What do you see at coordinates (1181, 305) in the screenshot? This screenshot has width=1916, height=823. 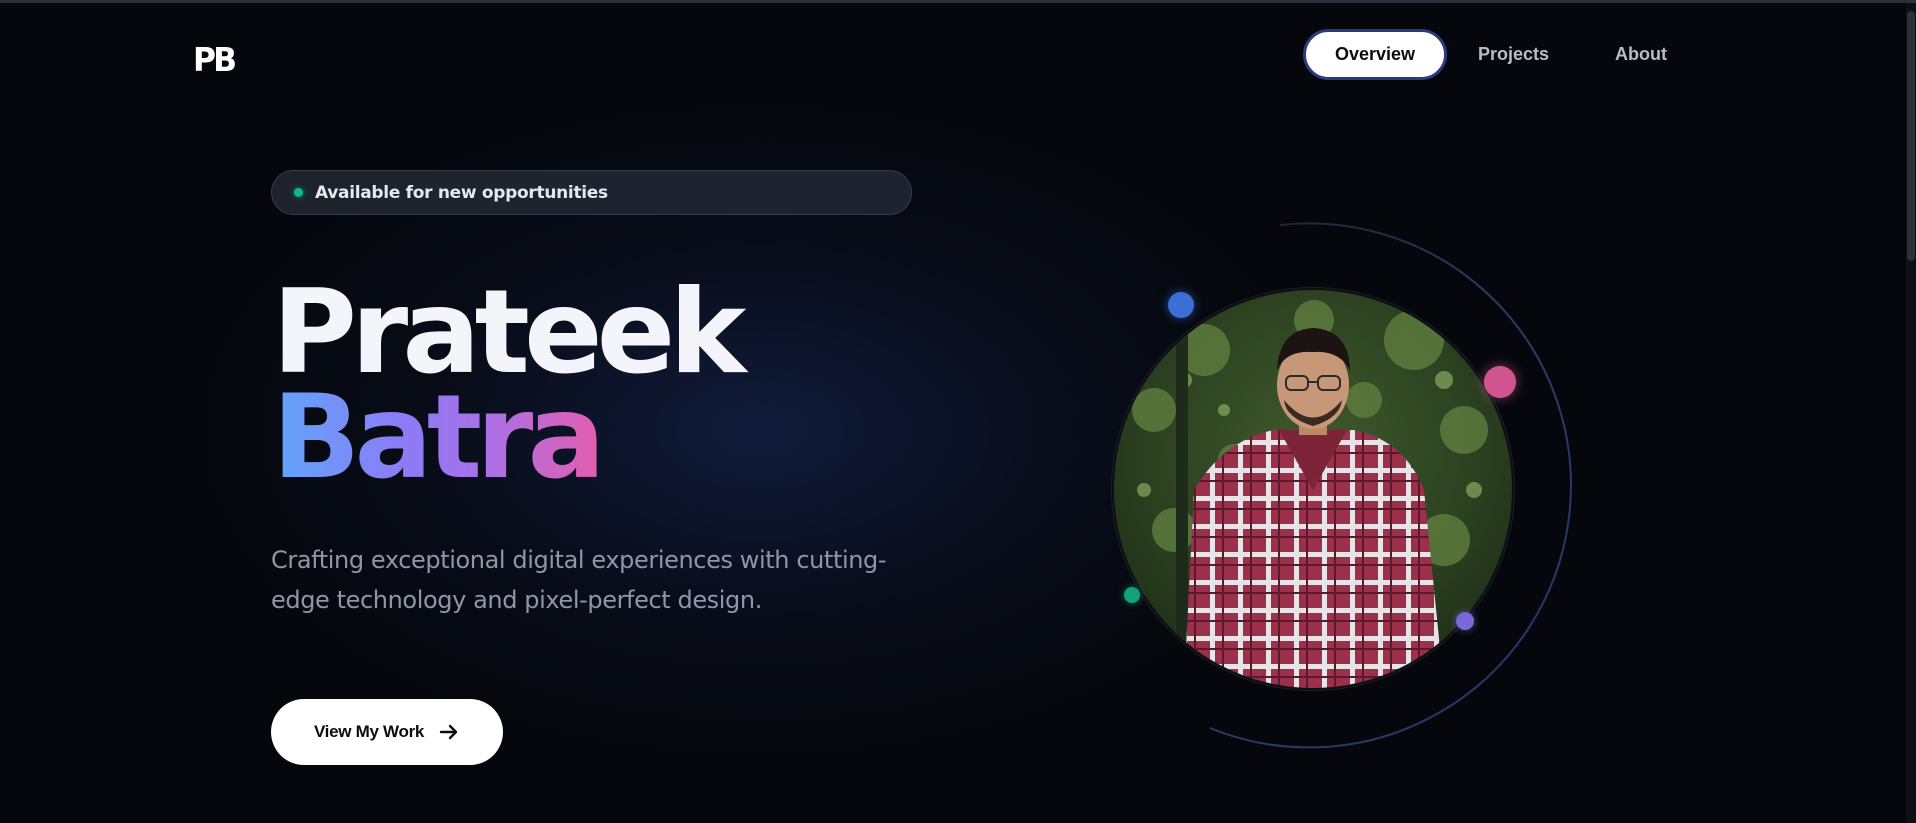 I see `blue-accent-dot` at bounding box center [1181, 305].